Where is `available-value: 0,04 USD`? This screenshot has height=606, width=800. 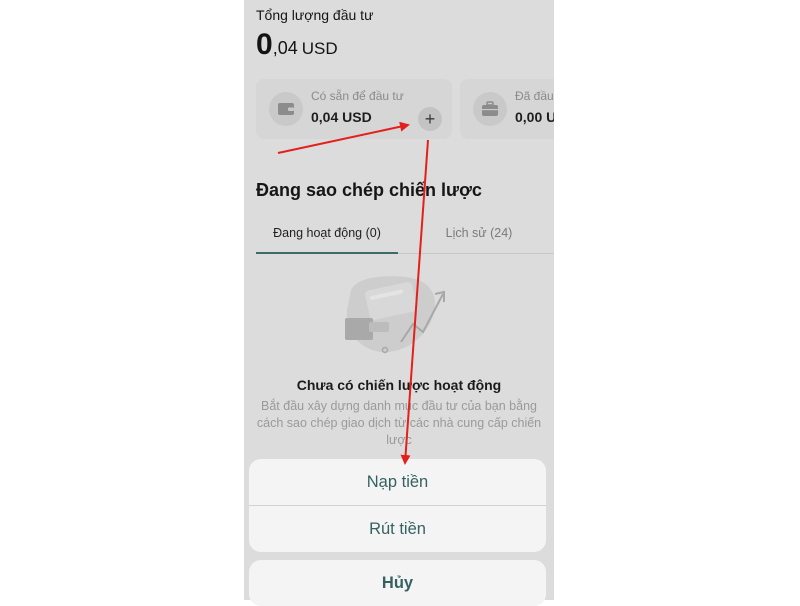
available-value: 0,04 USD is located at coordinates (341, 117).